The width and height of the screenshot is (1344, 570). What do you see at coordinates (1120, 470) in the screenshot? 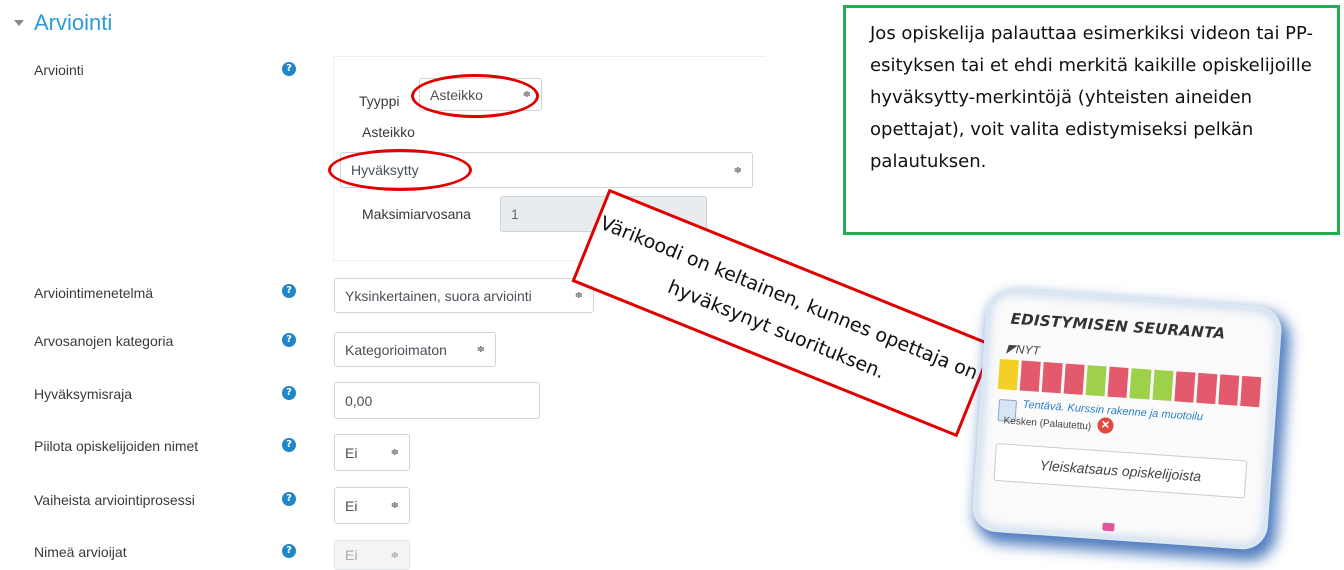
I see `overview-button: Yleiskatsaus opiskelijoista` at bounding box center [1120, 470].